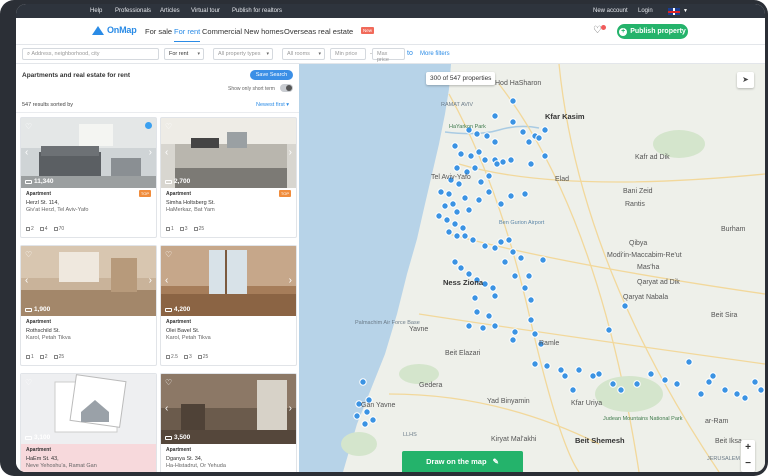 Image resolution: width=768 pixels, height=476 pixels. I want to click on nav-commercial: Commercial, so click(222, 31).